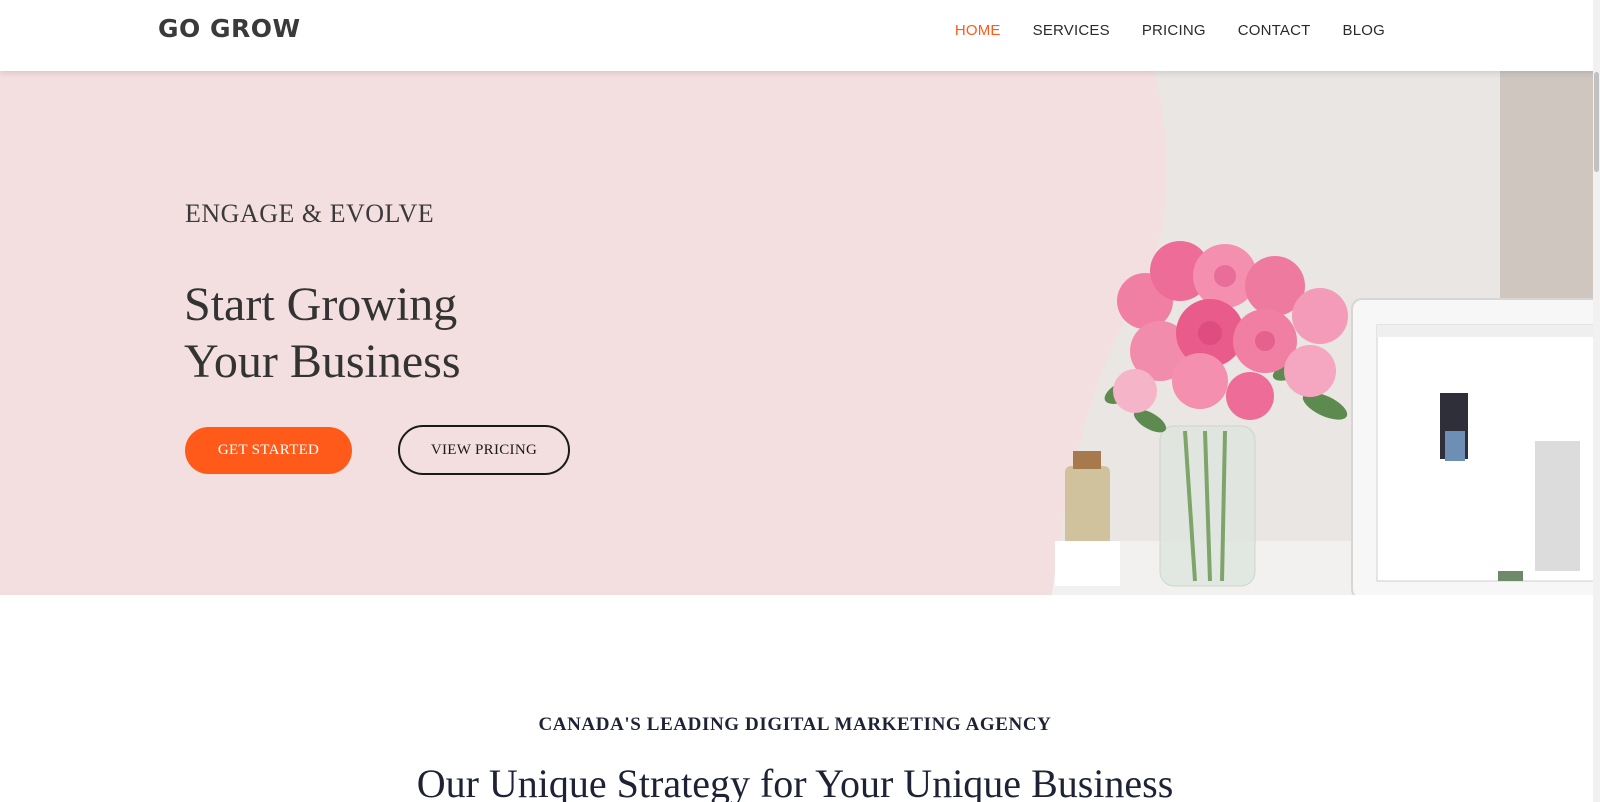 This screenshot has width=1600, height=802. I want to click on nav-item-services: SERVICES, so click(1071, 30).